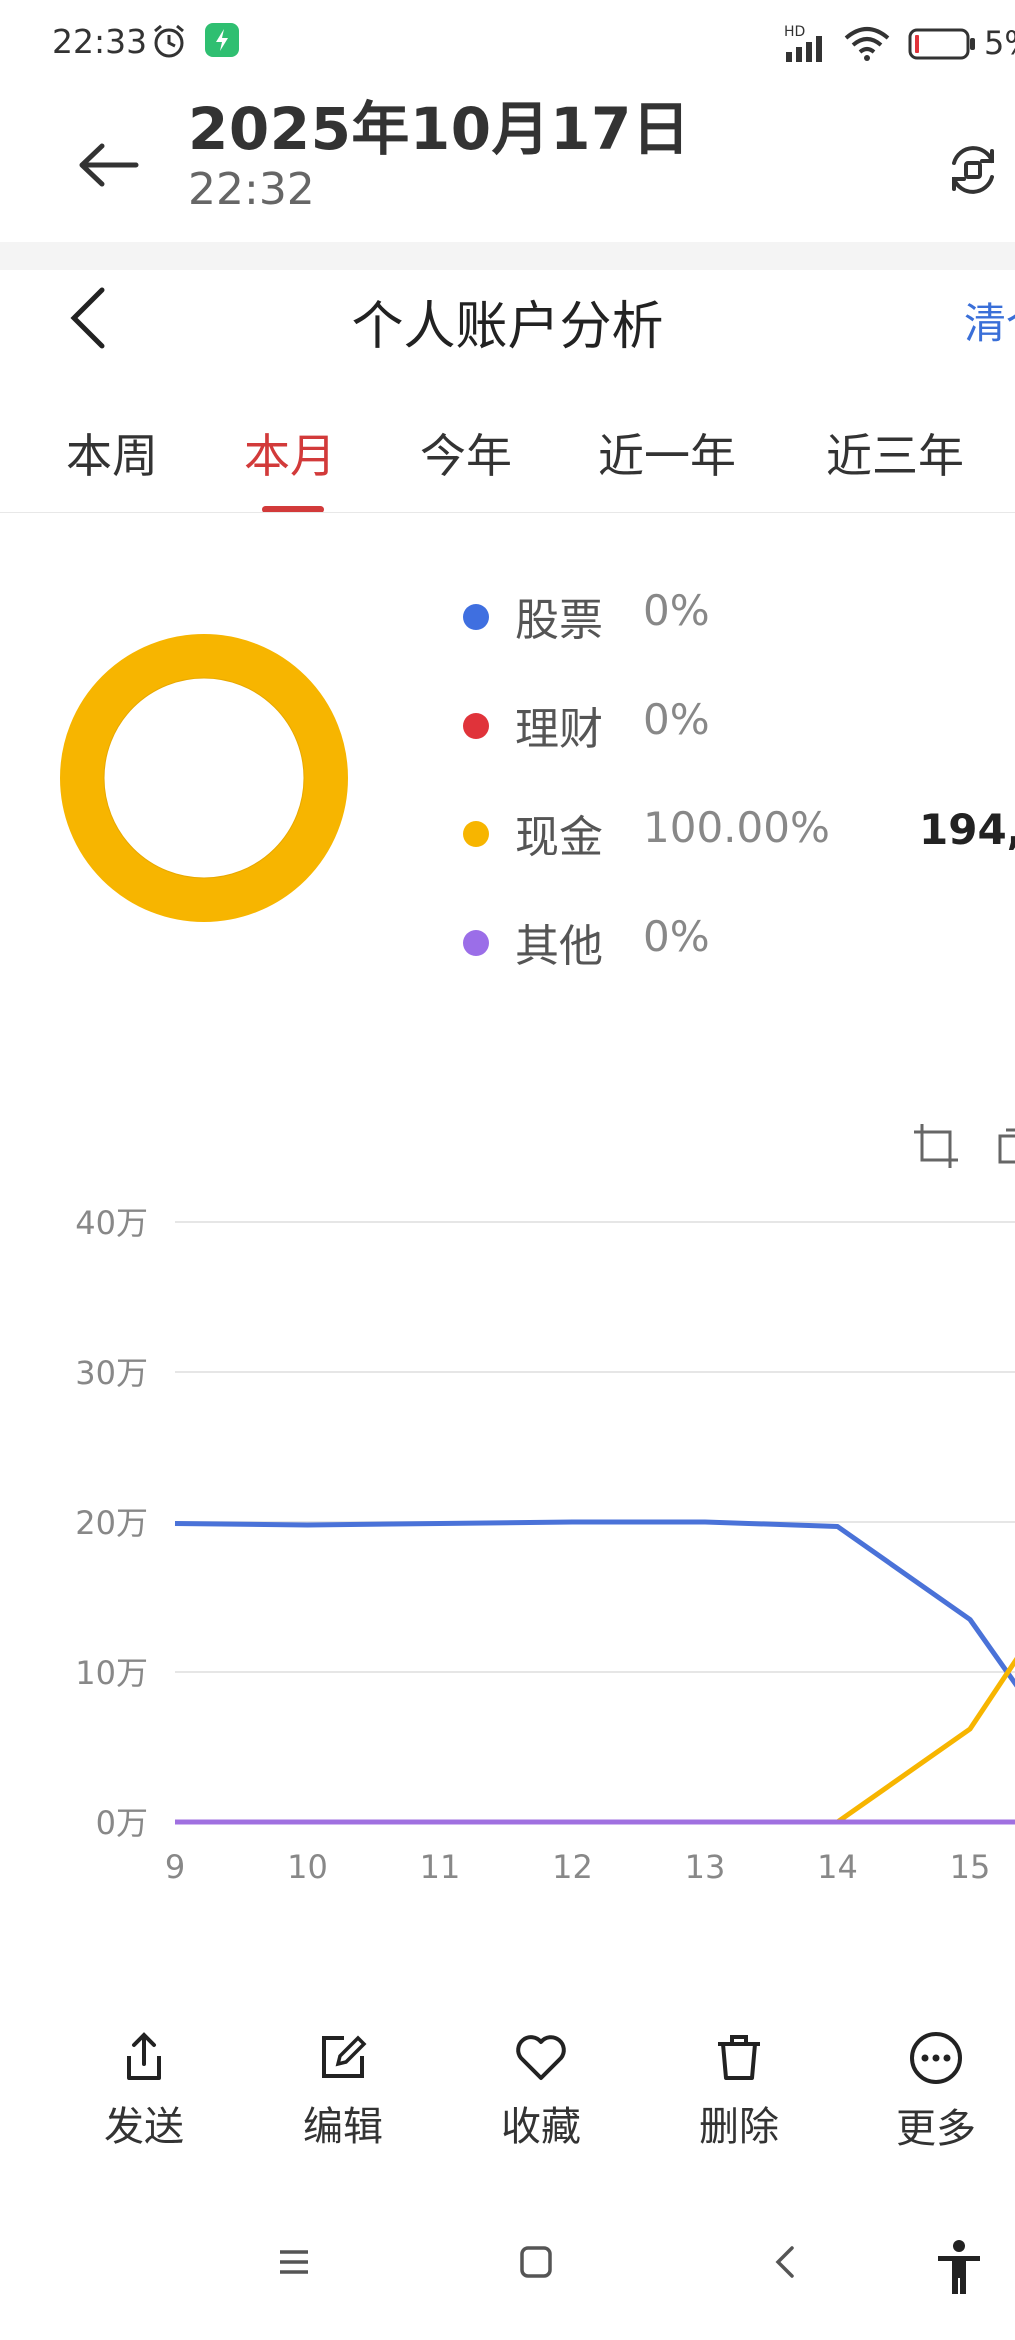  I want to click on wifi-icon, so click(867, 44).